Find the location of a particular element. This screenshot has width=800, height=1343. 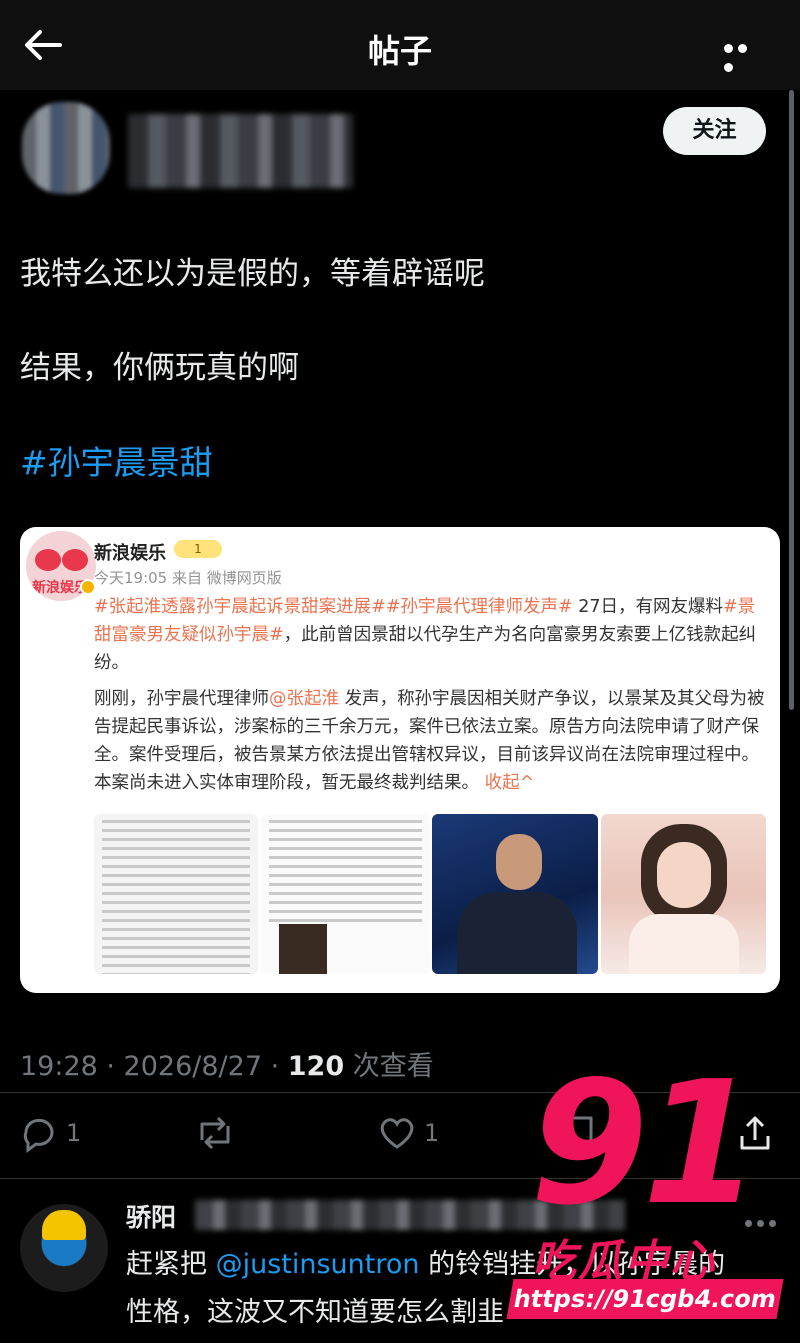

level-badge: 1 is located at coordinates (198, 549).